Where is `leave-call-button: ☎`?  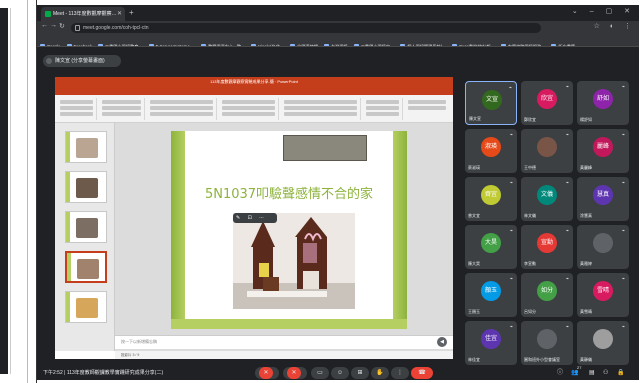 leave-call-button: ☎ is located at coordinates (422, 373).